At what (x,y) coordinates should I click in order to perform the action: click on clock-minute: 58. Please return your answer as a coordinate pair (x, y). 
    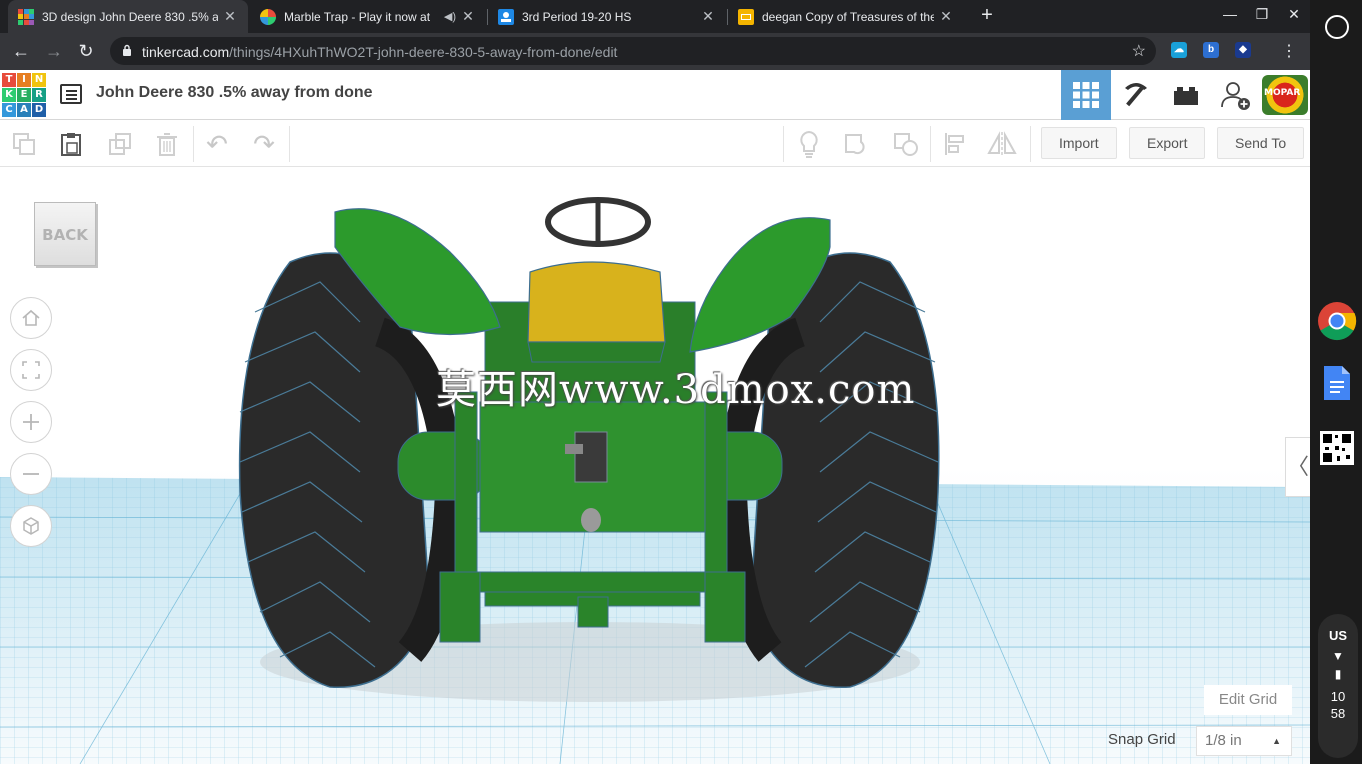
    Looking at the image, I should click on (1338, 713).